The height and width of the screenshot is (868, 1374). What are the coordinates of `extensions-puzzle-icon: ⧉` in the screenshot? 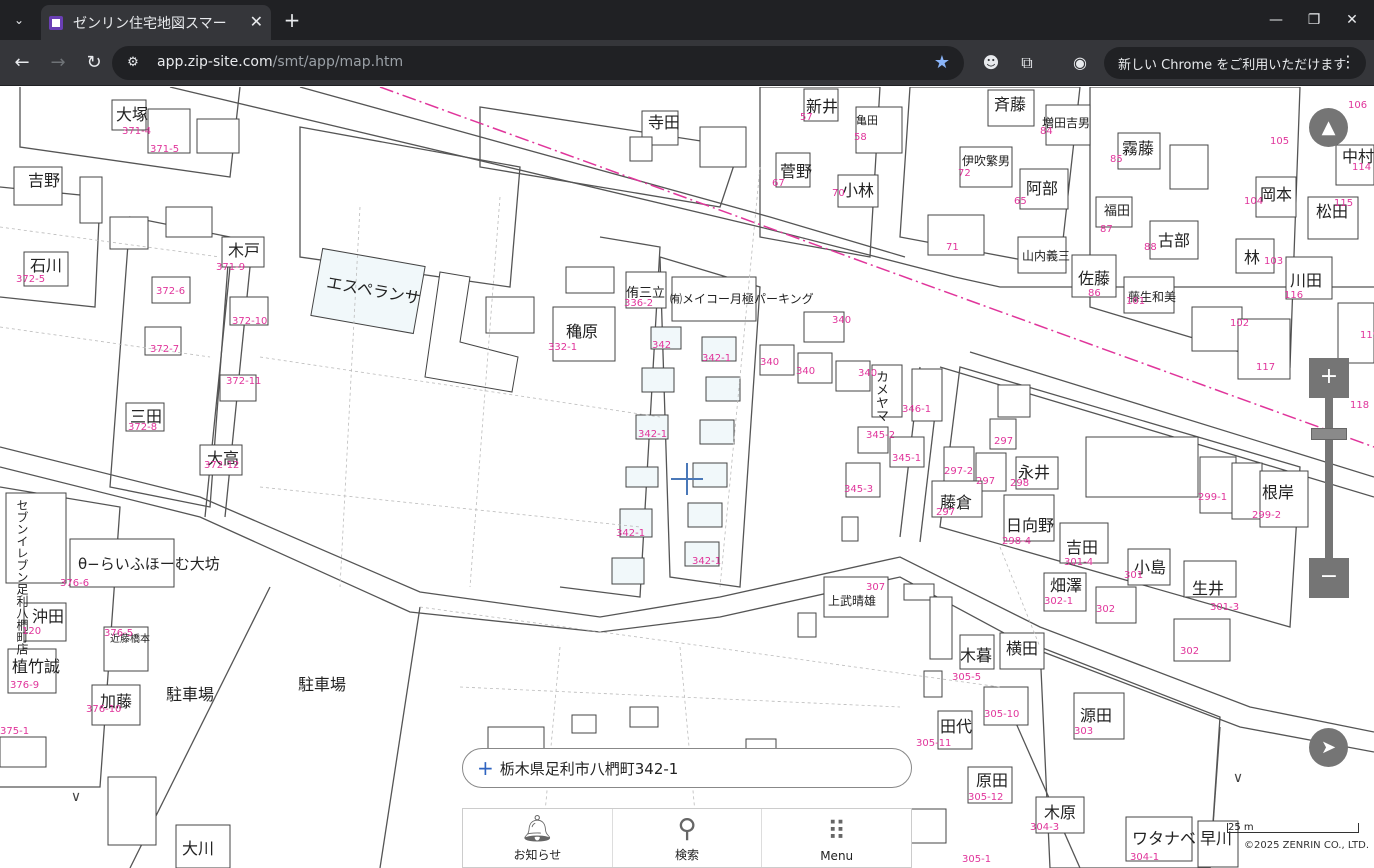 It's located at (1027, 63).